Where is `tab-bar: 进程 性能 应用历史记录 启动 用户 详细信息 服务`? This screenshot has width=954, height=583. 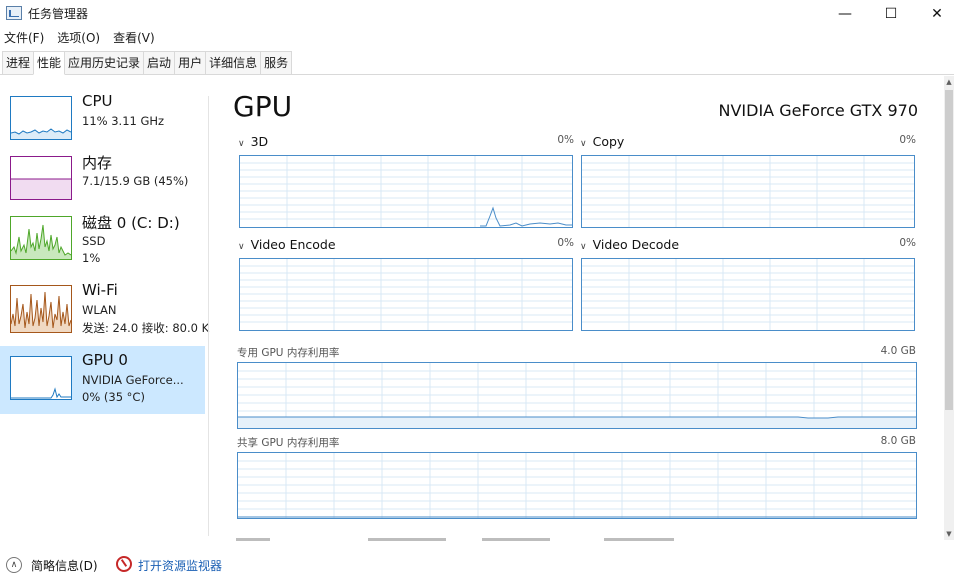
tab-bar: 进程 性能 应用历史记录 启动 用户 详细信息 服务 is located at coordinates (477, 63).